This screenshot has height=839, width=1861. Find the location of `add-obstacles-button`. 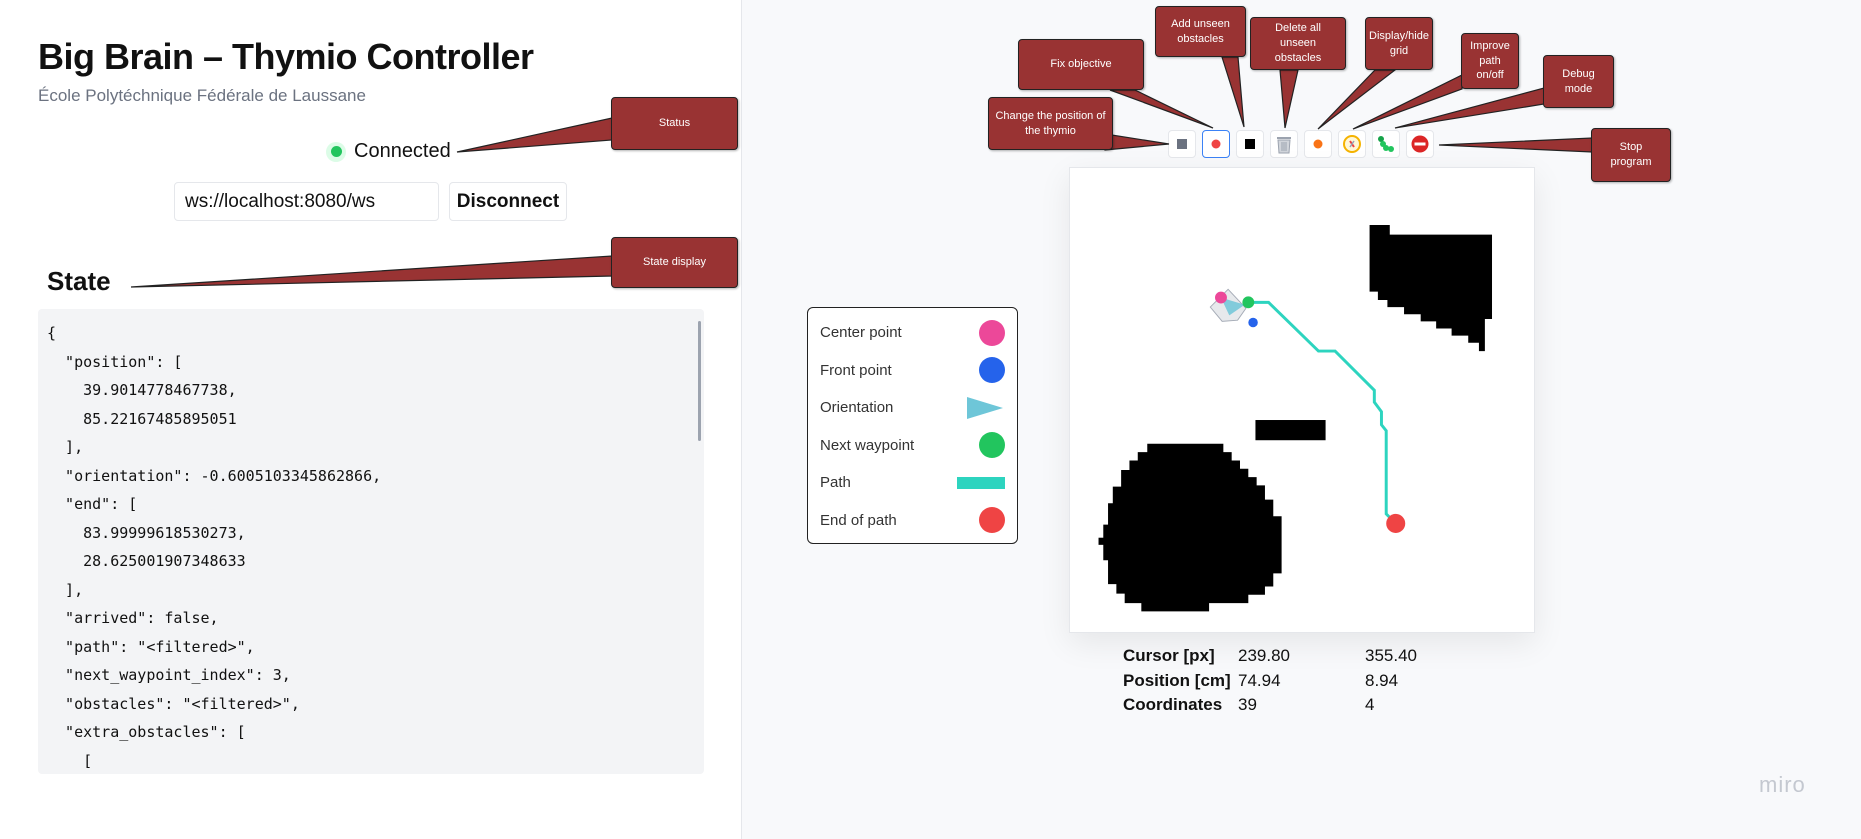

add-obstacles-button is located at coordinates (1250, 144).